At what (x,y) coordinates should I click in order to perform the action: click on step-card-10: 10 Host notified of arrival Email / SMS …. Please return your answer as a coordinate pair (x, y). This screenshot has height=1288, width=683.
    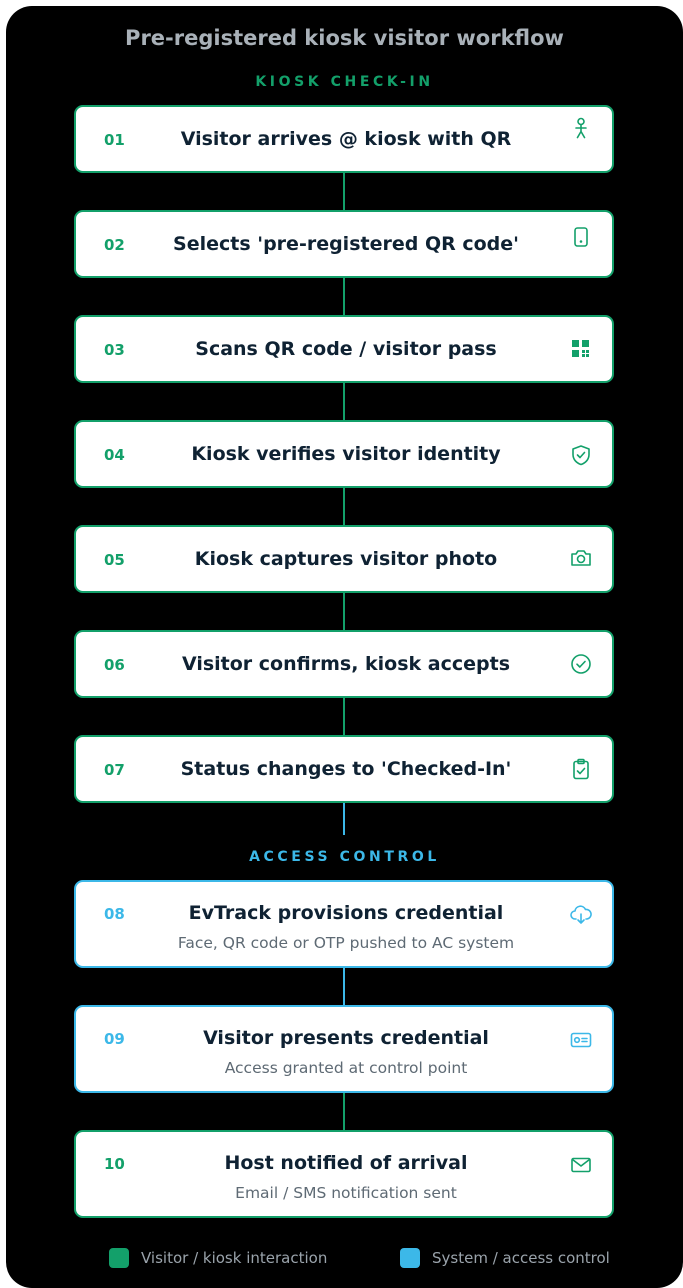
    Looking at the image, I should click on (344, 1174).